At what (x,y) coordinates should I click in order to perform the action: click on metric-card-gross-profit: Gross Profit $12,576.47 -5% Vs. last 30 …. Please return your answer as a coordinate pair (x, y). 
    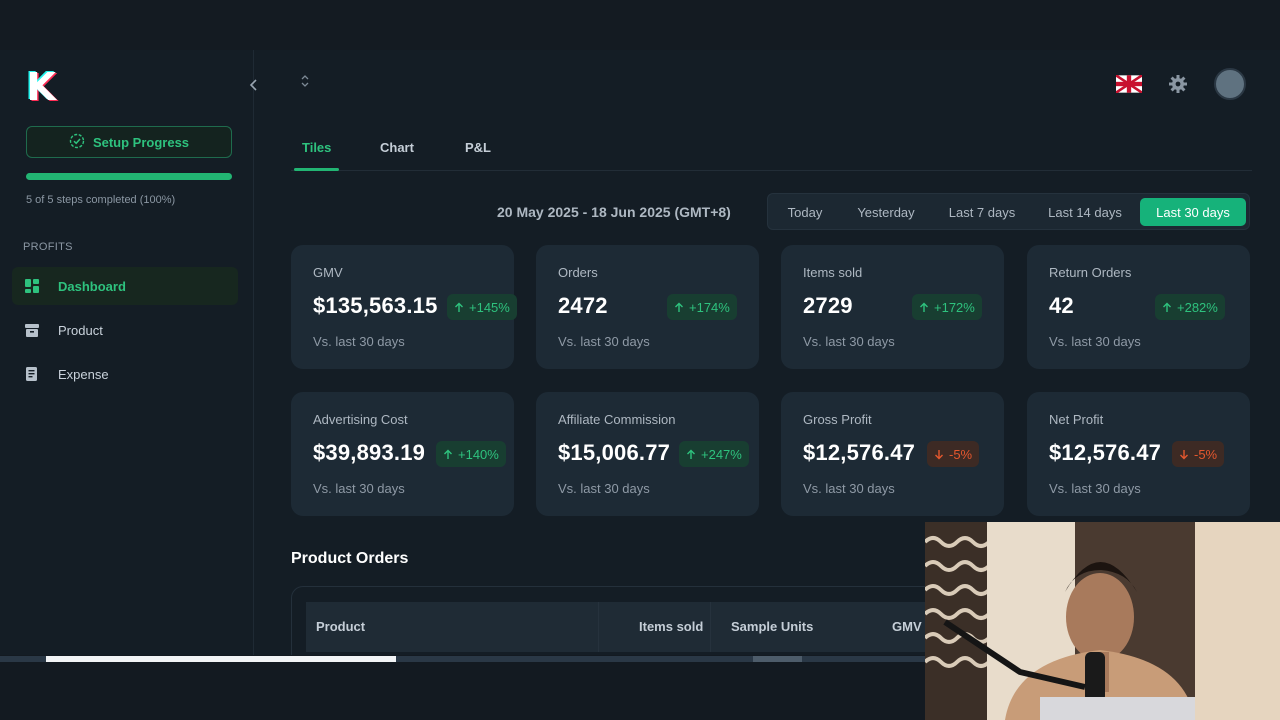
    Looking at the image, I should click on (892, 454).